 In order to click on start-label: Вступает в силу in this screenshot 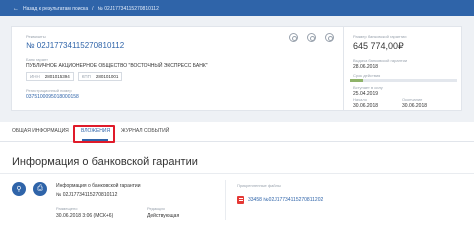, I will do `click(368, 87)`.